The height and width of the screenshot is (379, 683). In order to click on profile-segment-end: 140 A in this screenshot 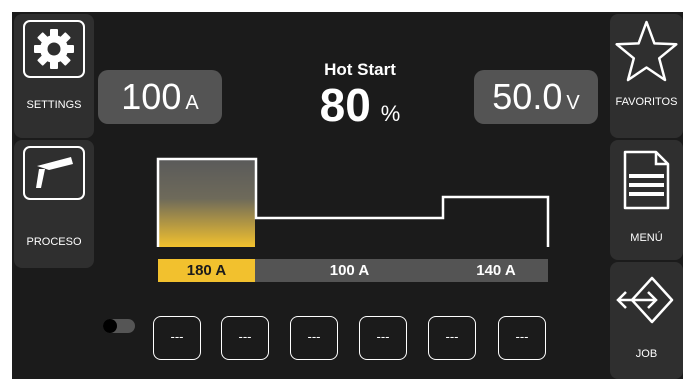, I will do `click(496, 270)`.